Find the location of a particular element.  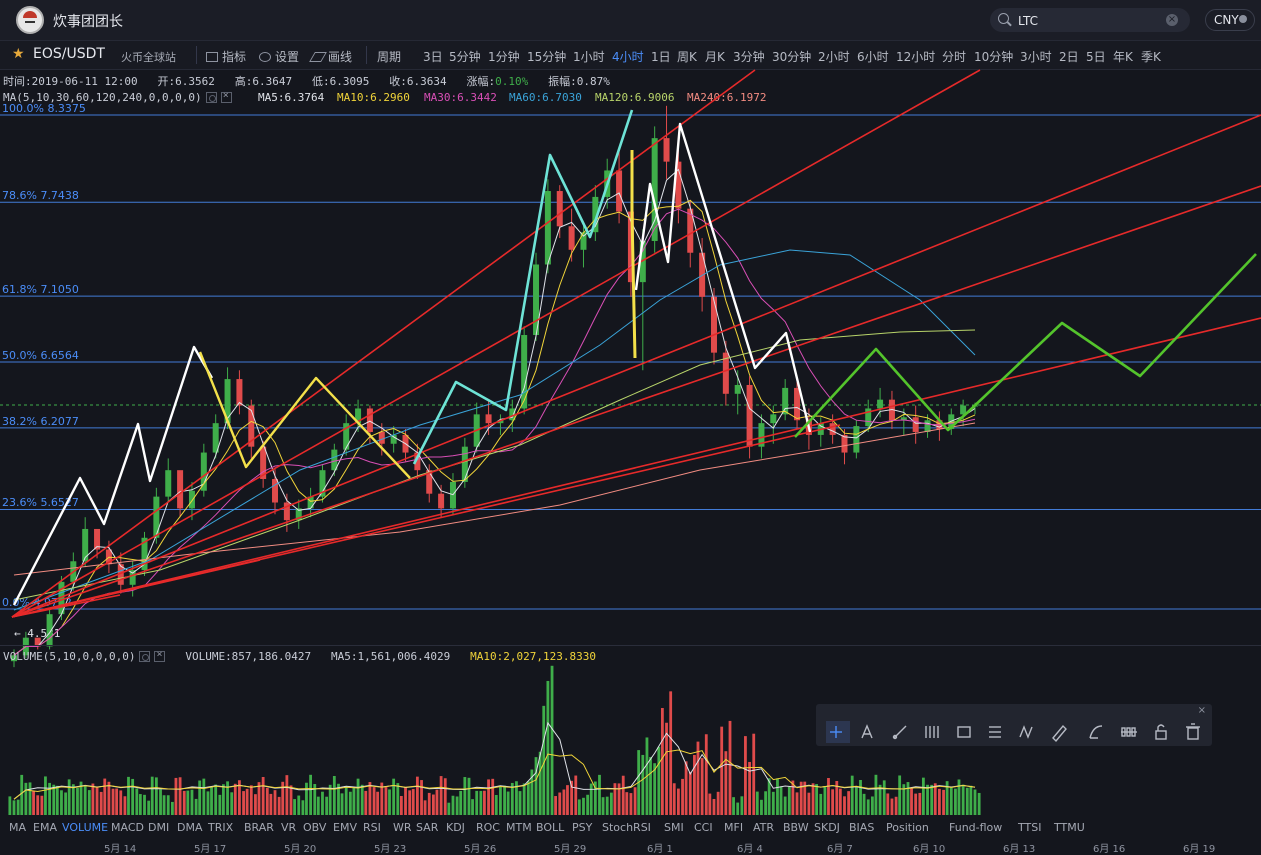

period-tab-15: 分时 is located at coordinates (954, 56).